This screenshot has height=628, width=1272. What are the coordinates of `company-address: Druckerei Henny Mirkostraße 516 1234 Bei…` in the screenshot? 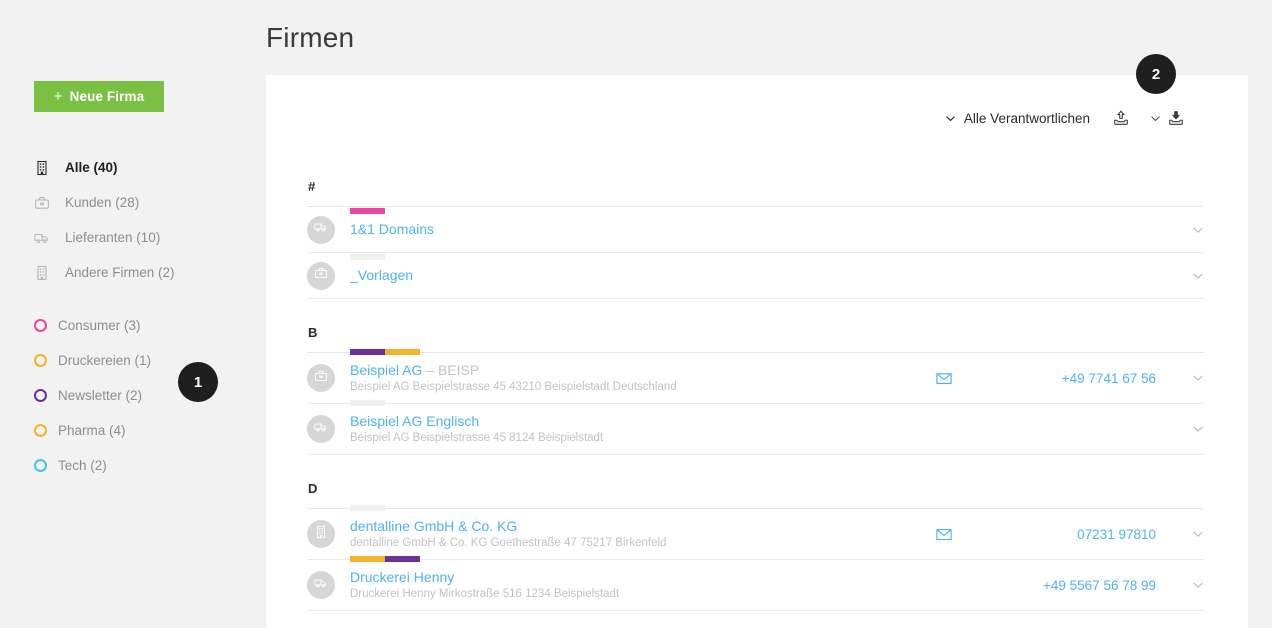 It's located at (485, 593).